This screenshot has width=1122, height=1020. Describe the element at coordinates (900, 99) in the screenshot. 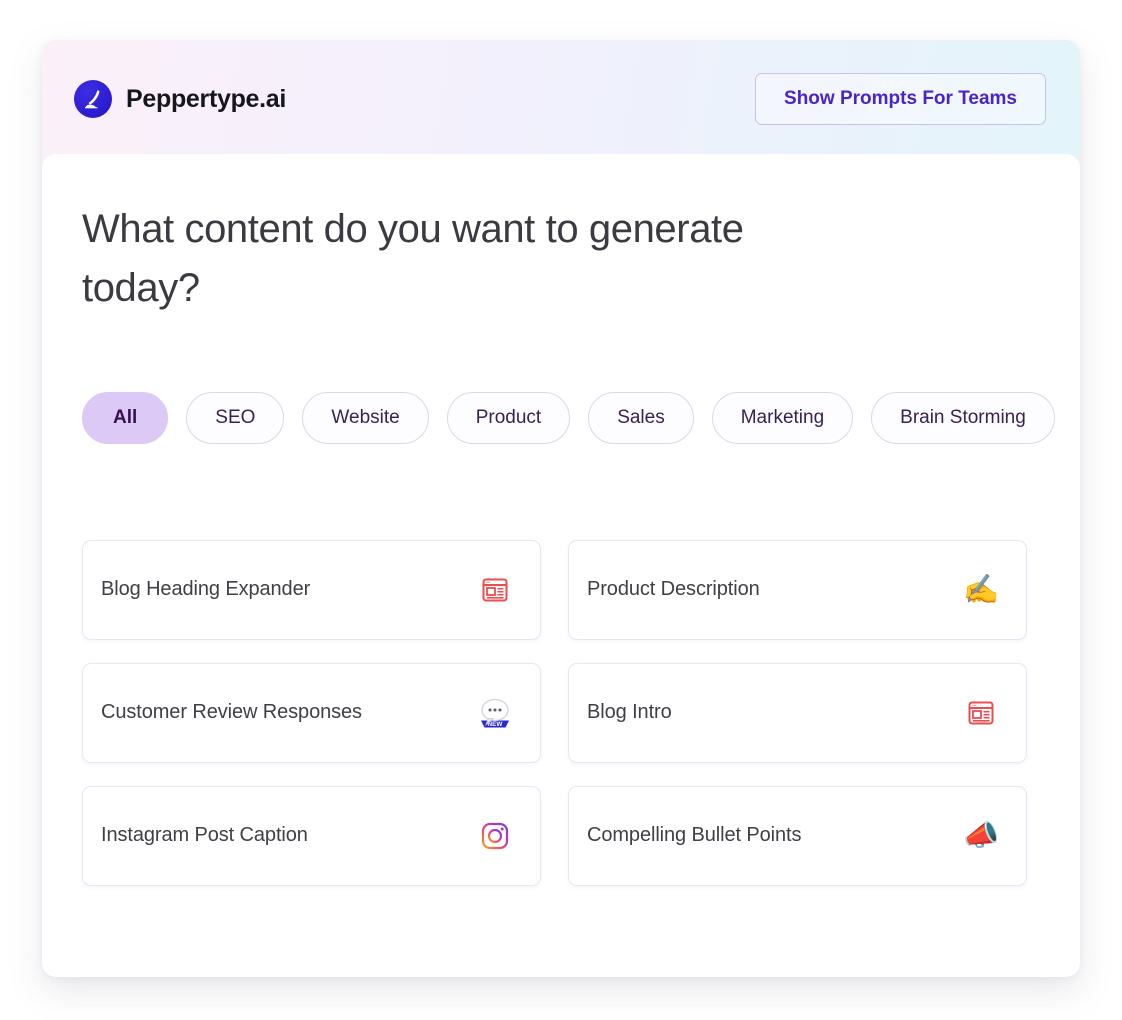

I see `show-prompts-for-teams-button: Show Prompts For Teams` at that location.